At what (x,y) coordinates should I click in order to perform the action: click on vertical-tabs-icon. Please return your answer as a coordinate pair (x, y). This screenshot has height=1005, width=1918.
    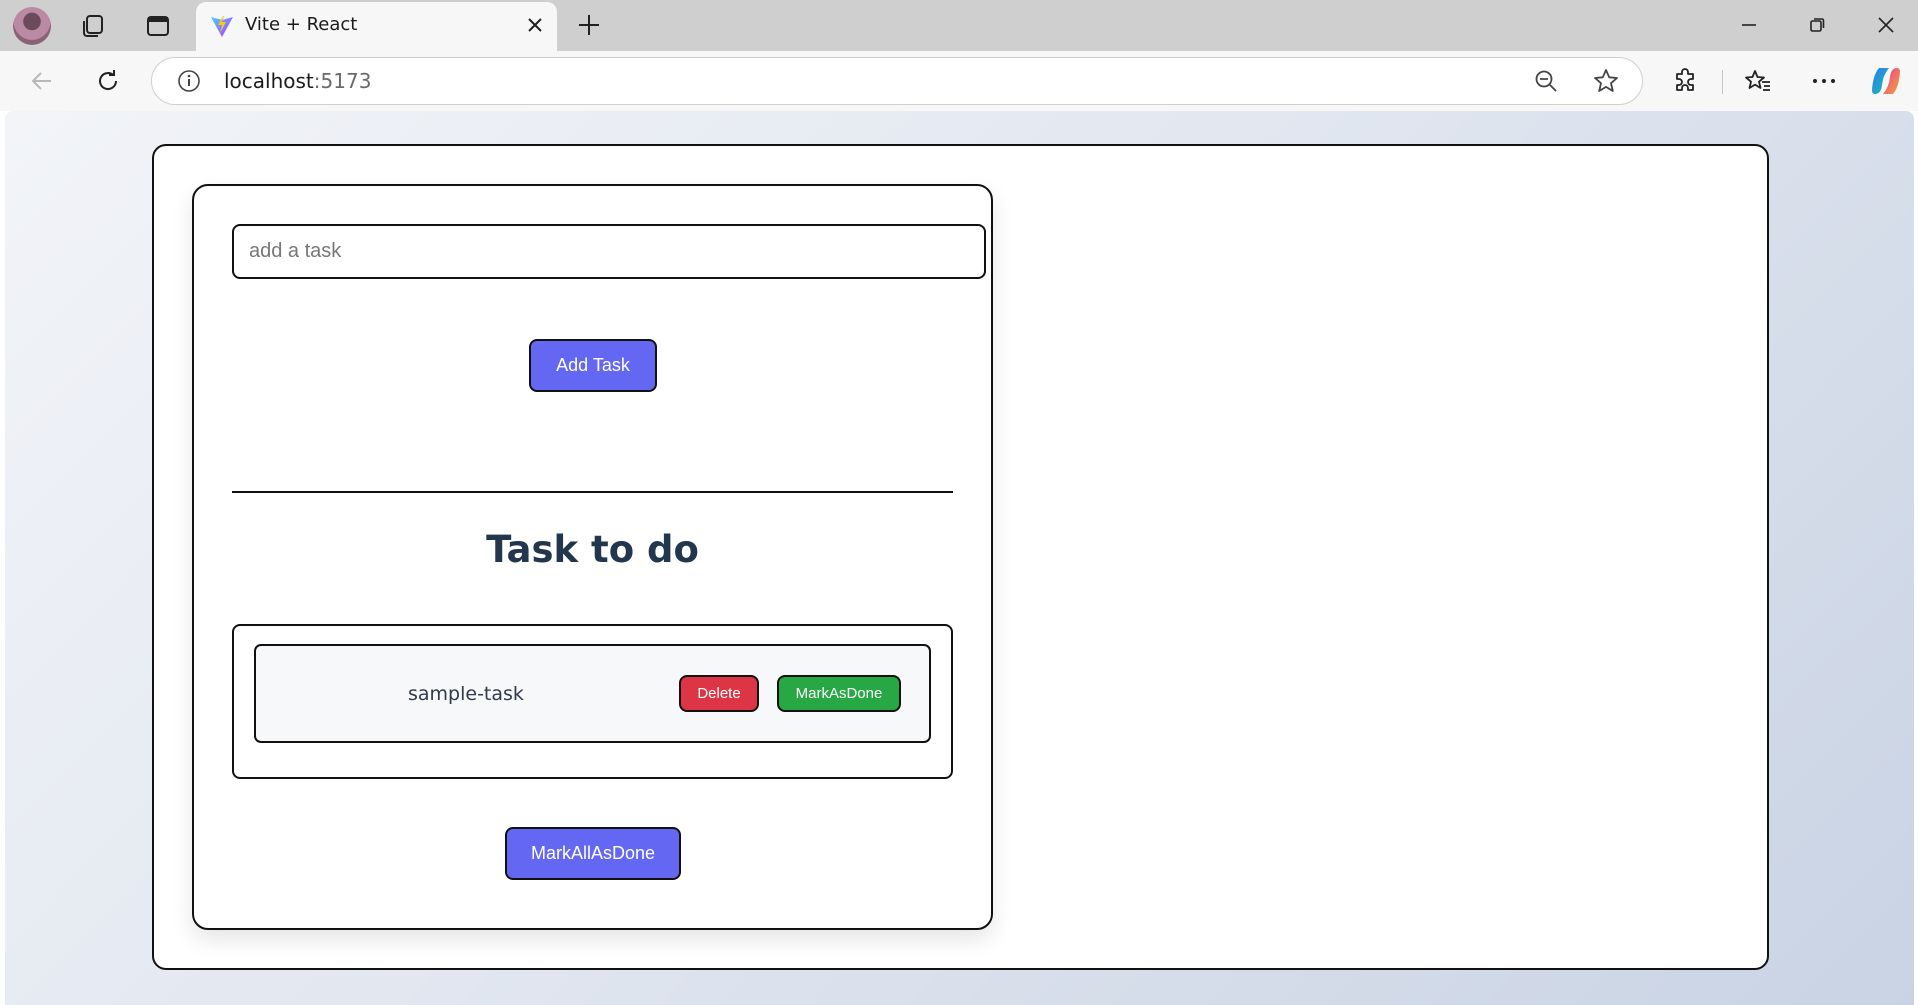
    Looking at the image, I should click on (158, 26).